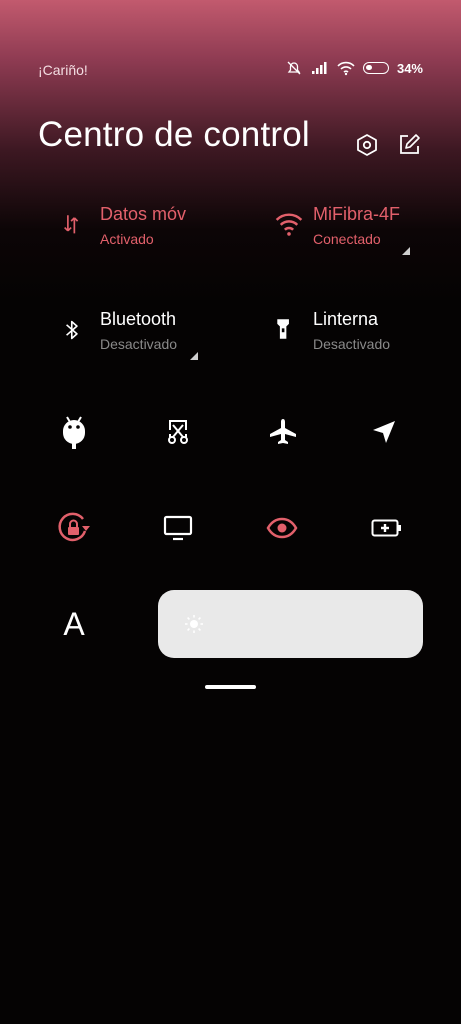  Describe the element at coordinates (352, 344) in the screenshot. I see `tile-flashlight-status: Desactivado` at that location.